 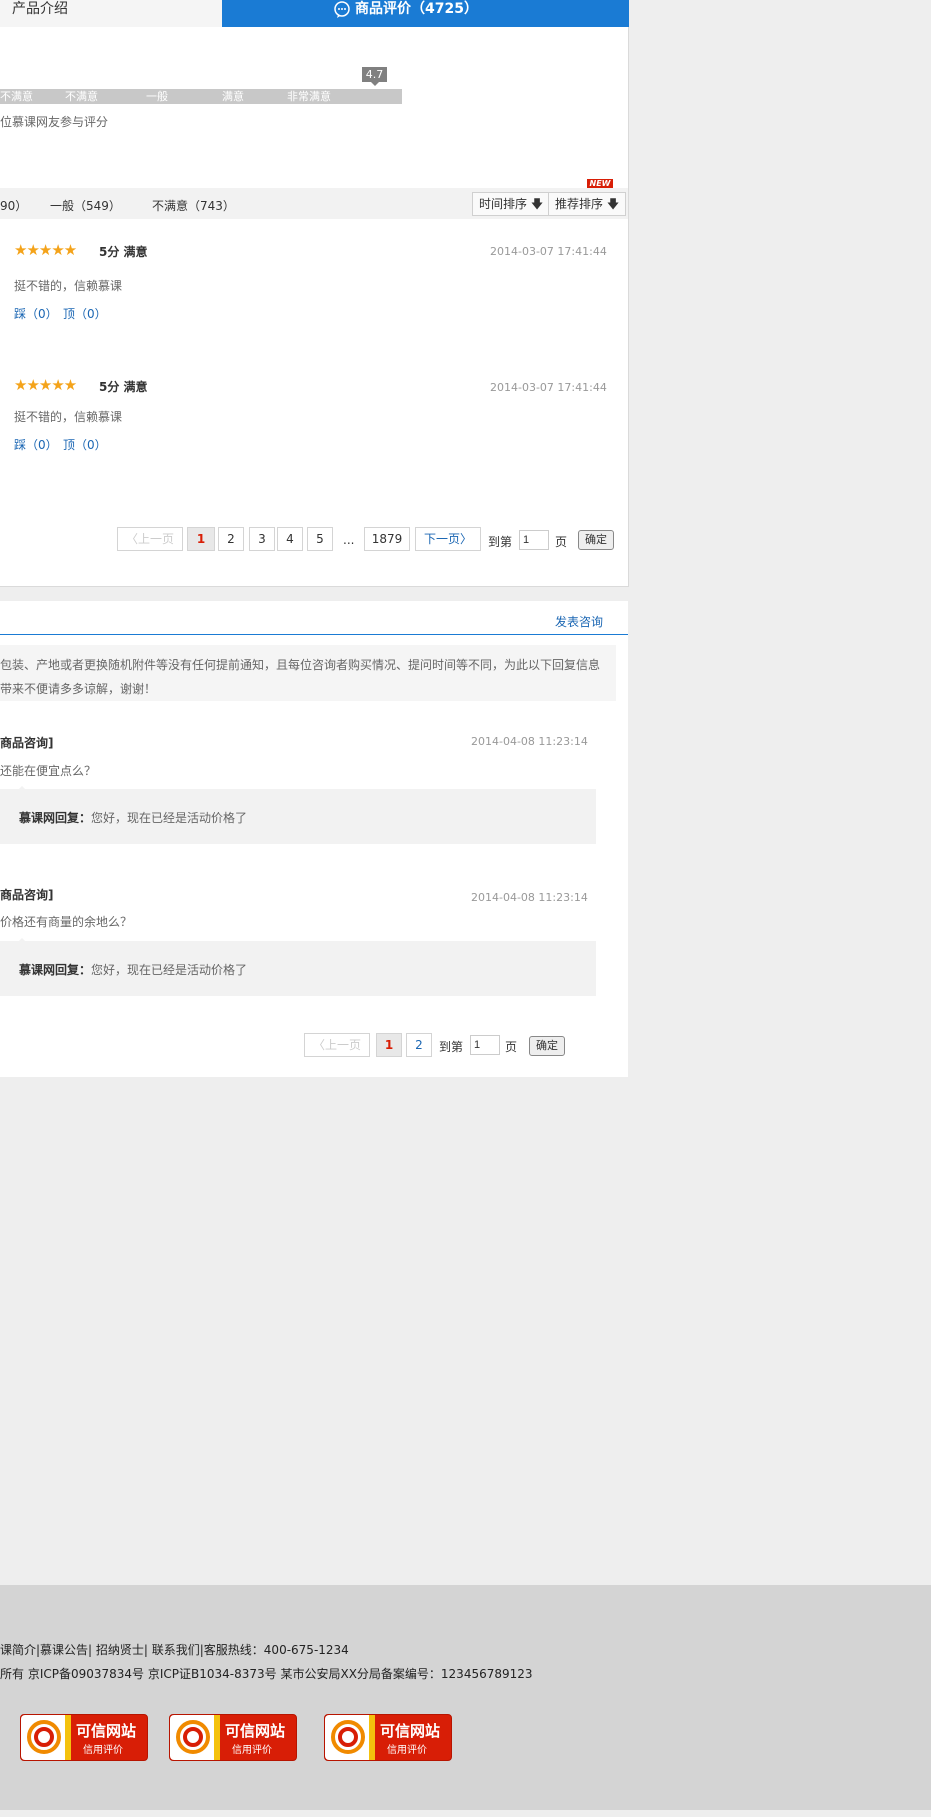 What do you see at coordinates (40, 13) in the screenshot?
I see `tab-product-intro: 产品介绍` at bounding box center [40, 13].